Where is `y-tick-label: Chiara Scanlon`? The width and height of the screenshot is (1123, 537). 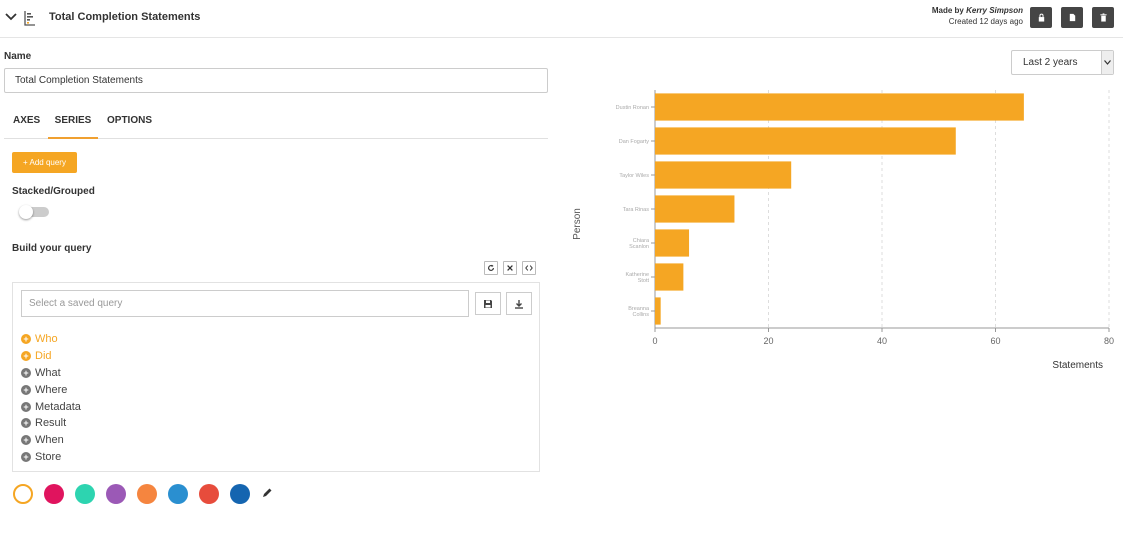
y-tick-label: Chiara Scanlon is located at coordinates (639, 244).